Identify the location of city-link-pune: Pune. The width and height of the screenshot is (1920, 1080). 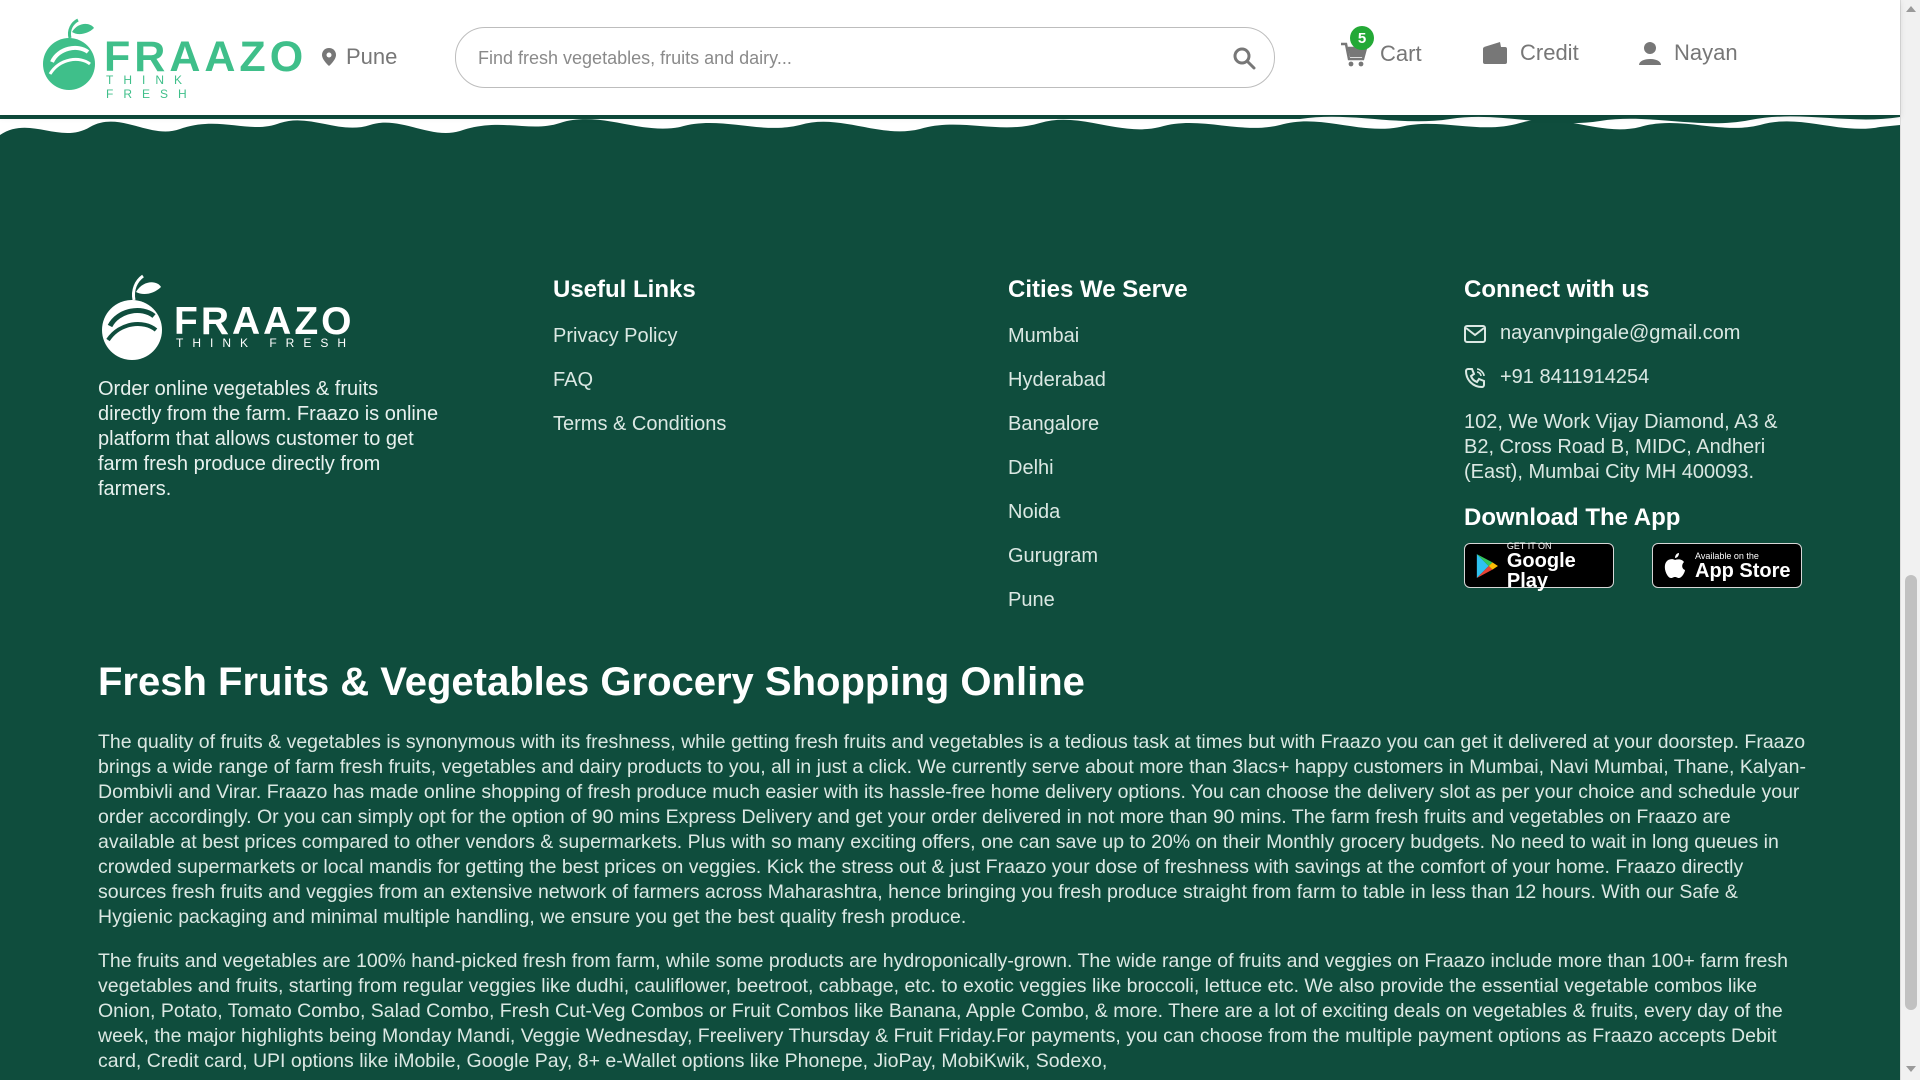
(1057, 608).